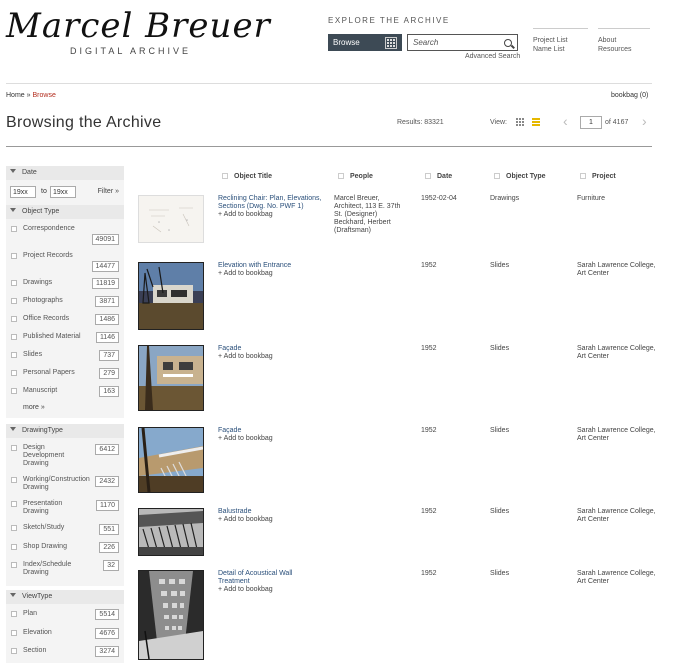 The height and width of the screenshot is (663, 700). Describe the element at coordinates (365, 42) in the screenshot. I see `browse-button: Browse` at that location.